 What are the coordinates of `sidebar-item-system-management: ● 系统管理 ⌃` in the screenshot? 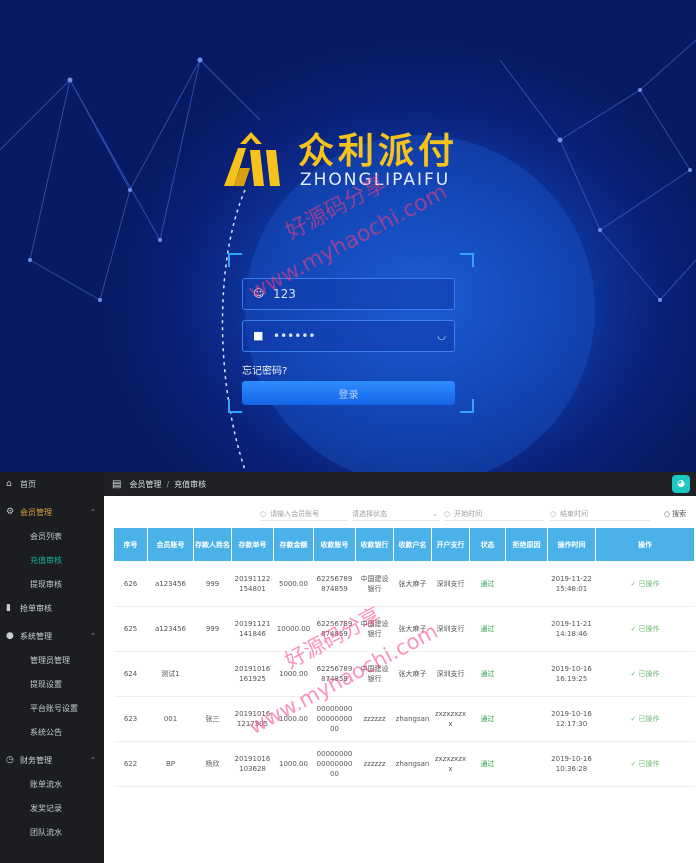 It's located at (52, 636).